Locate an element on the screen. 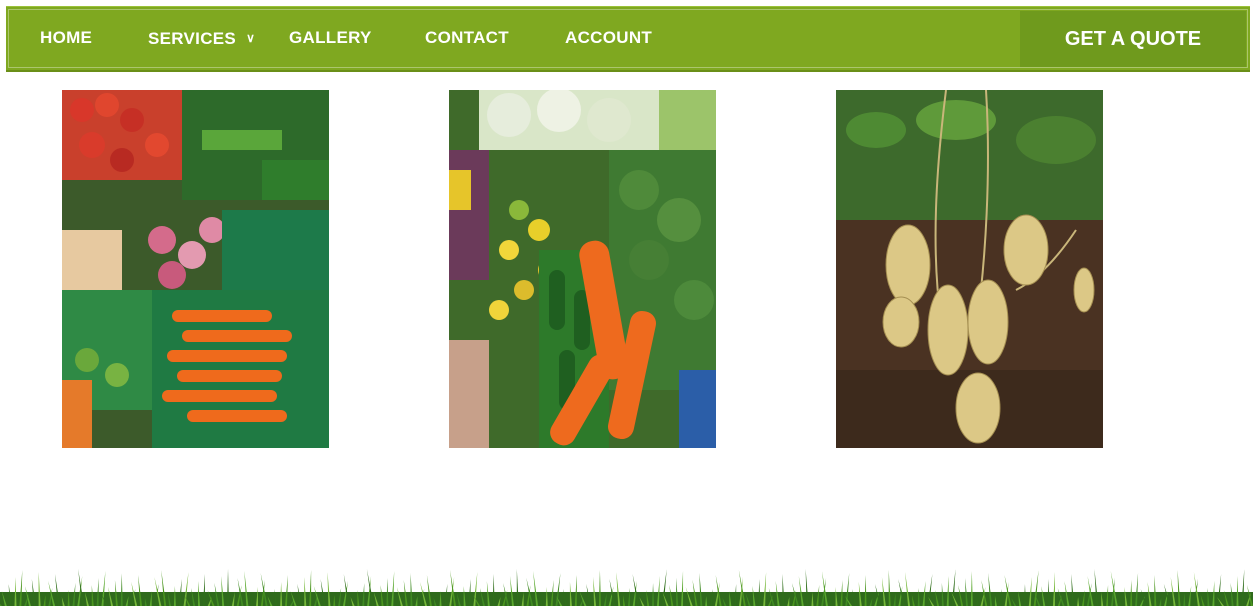 The height and width of the screenshot is (606, 1253). grass-border-graphic is located at coordinates (626, 587).